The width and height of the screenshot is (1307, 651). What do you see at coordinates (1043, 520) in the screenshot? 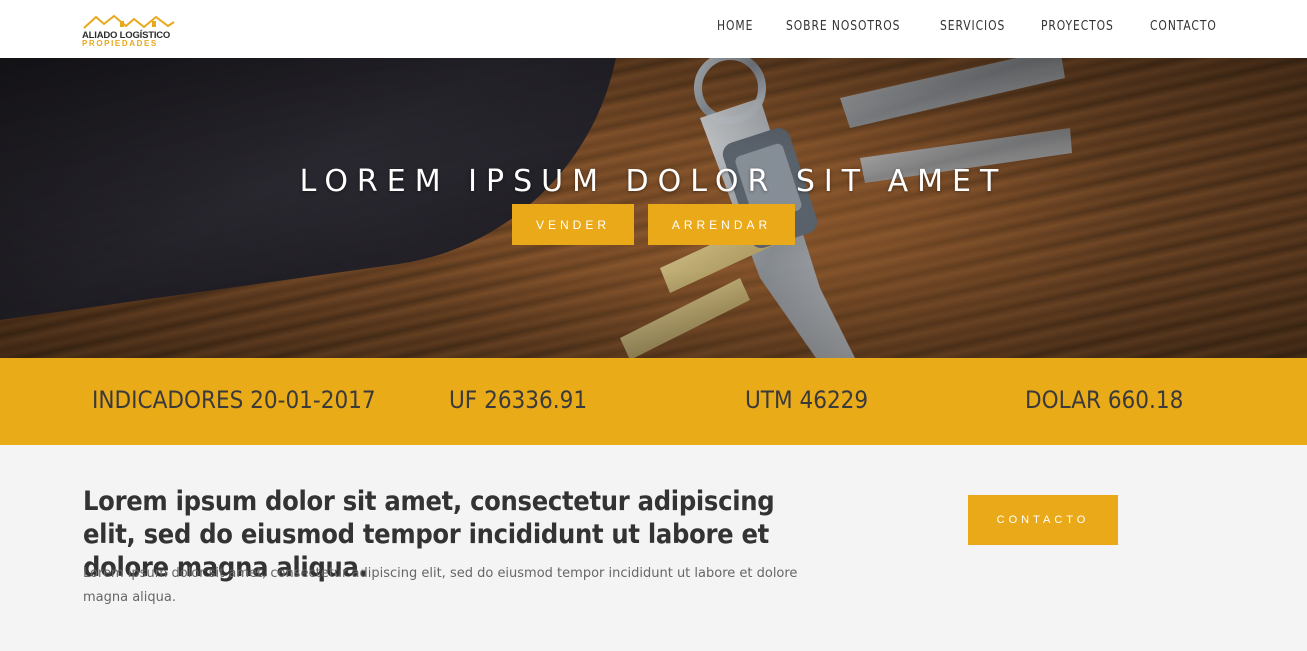
I see `contacto-button: CONTACTO` at bounding box center [1043, 520].